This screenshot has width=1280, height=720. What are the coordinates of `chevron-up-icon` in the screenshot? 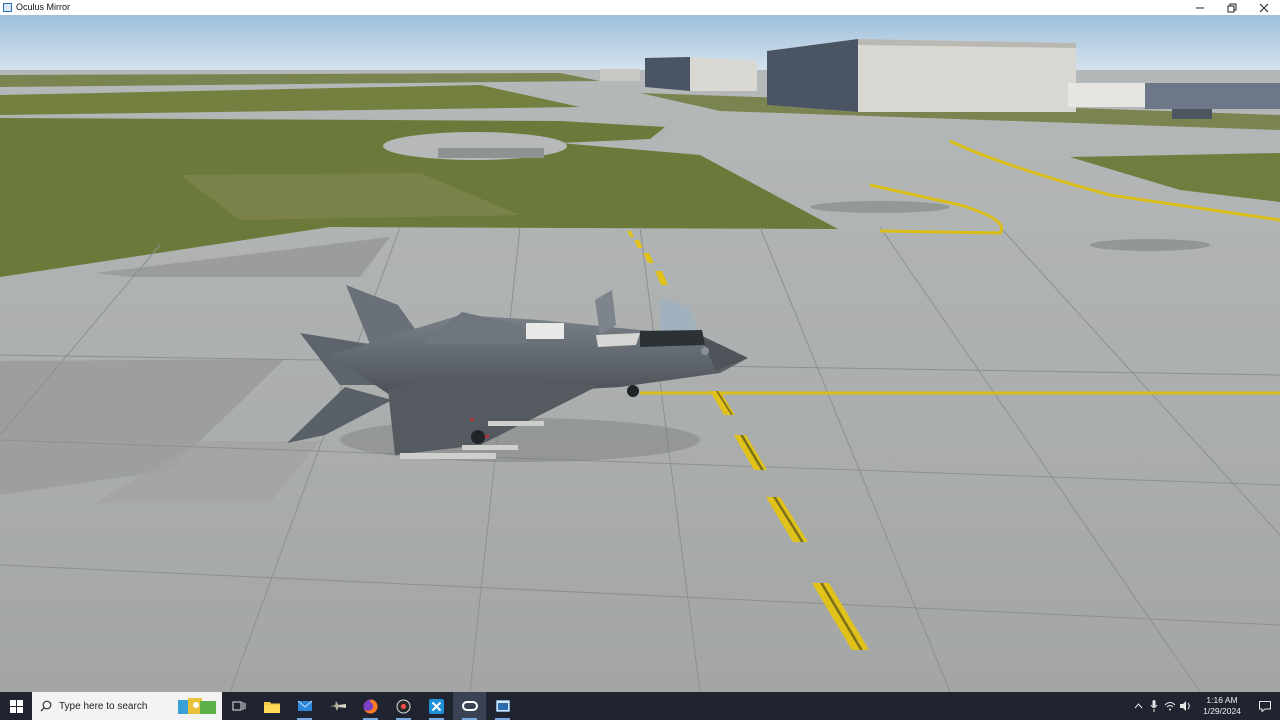 It's located at (1138, 706).